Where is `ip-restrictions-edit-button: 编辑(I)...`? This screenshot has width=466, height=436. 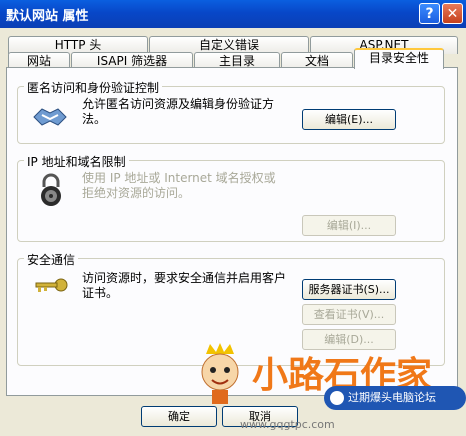 ip-restrictions-edit-button: 编辑(I)... is located at coordinates (349, 225).